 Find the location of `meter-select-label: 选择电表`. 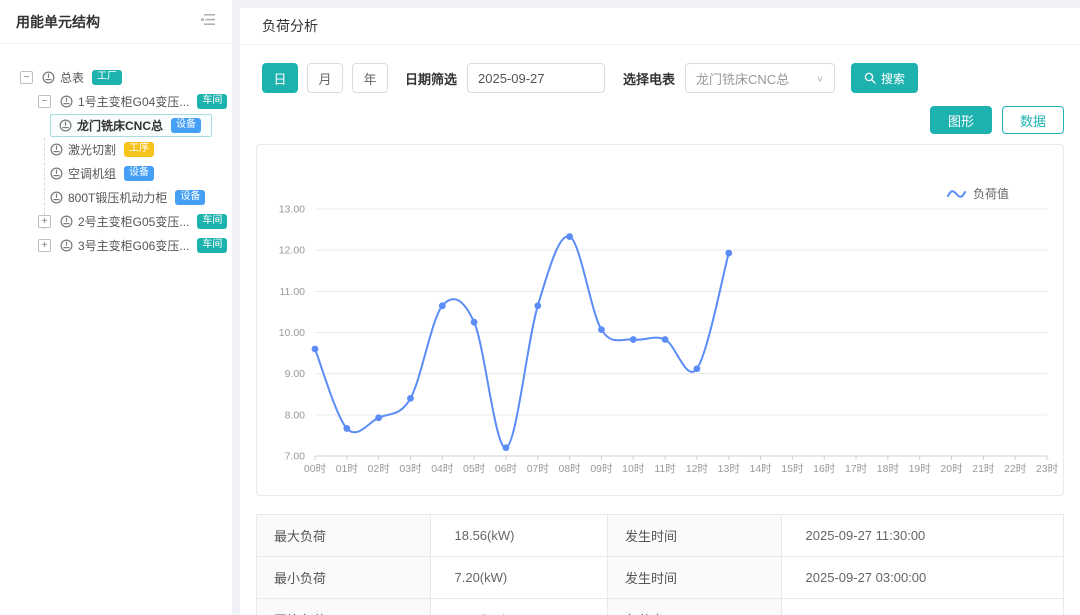

meter-select-label: 选择电表 is located at coordinates (649, 79).